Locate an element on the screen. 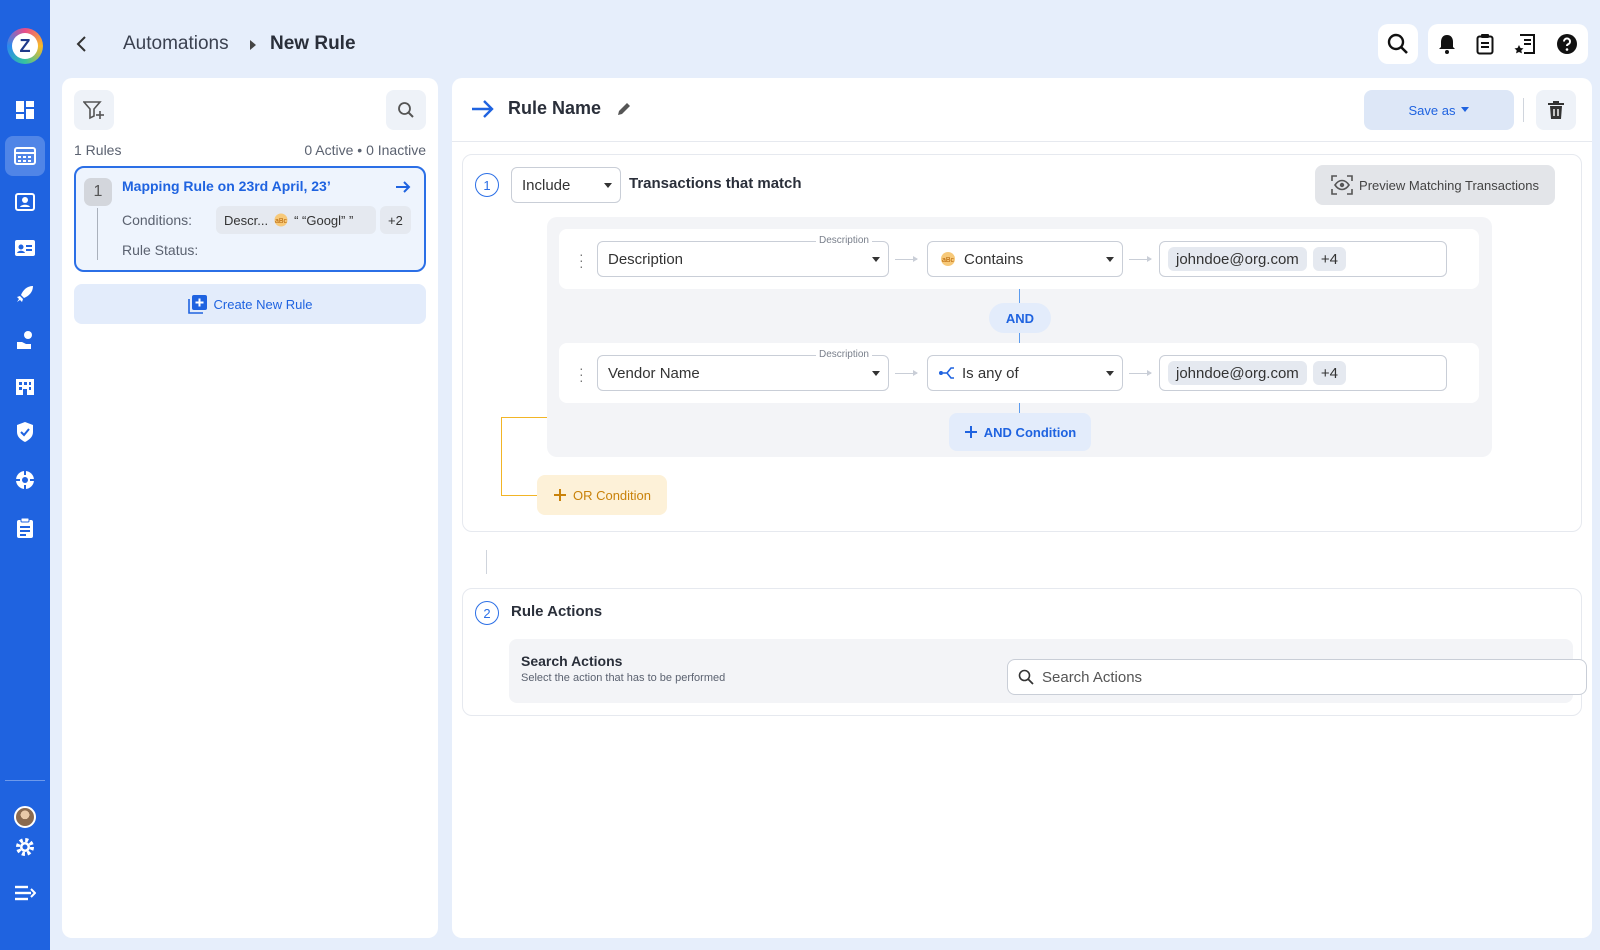  nav-transactions is located at coordinates (25, 156).